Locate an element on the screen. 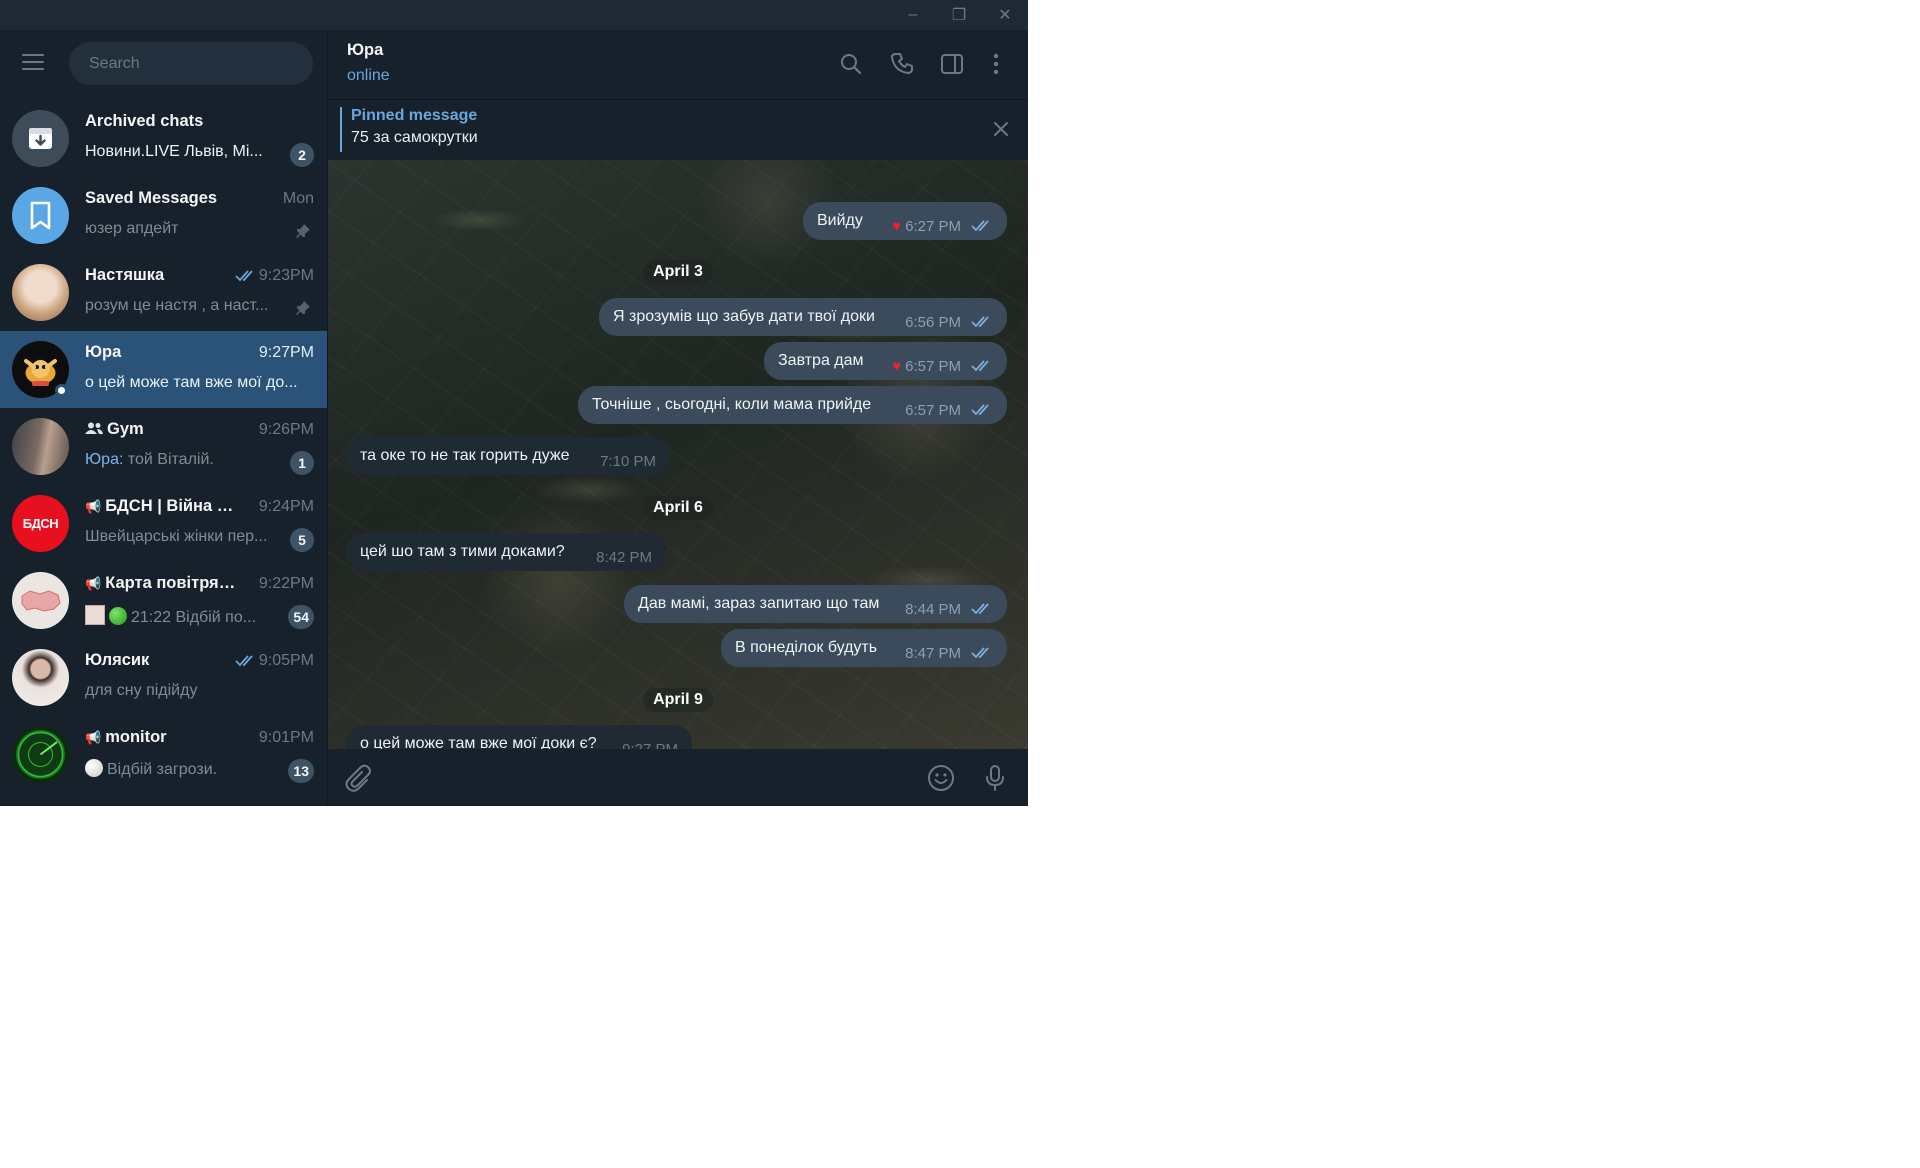  date-separator: April 9 is located at coordinates (678, 700).